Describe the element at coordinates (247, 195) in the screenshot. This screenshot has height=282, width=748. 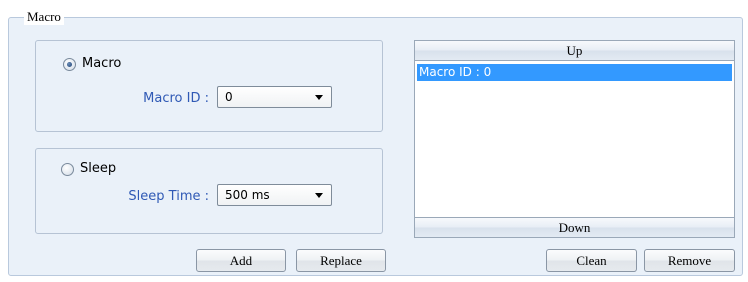
I see `sleep-time-value: 500 ms` at that location.